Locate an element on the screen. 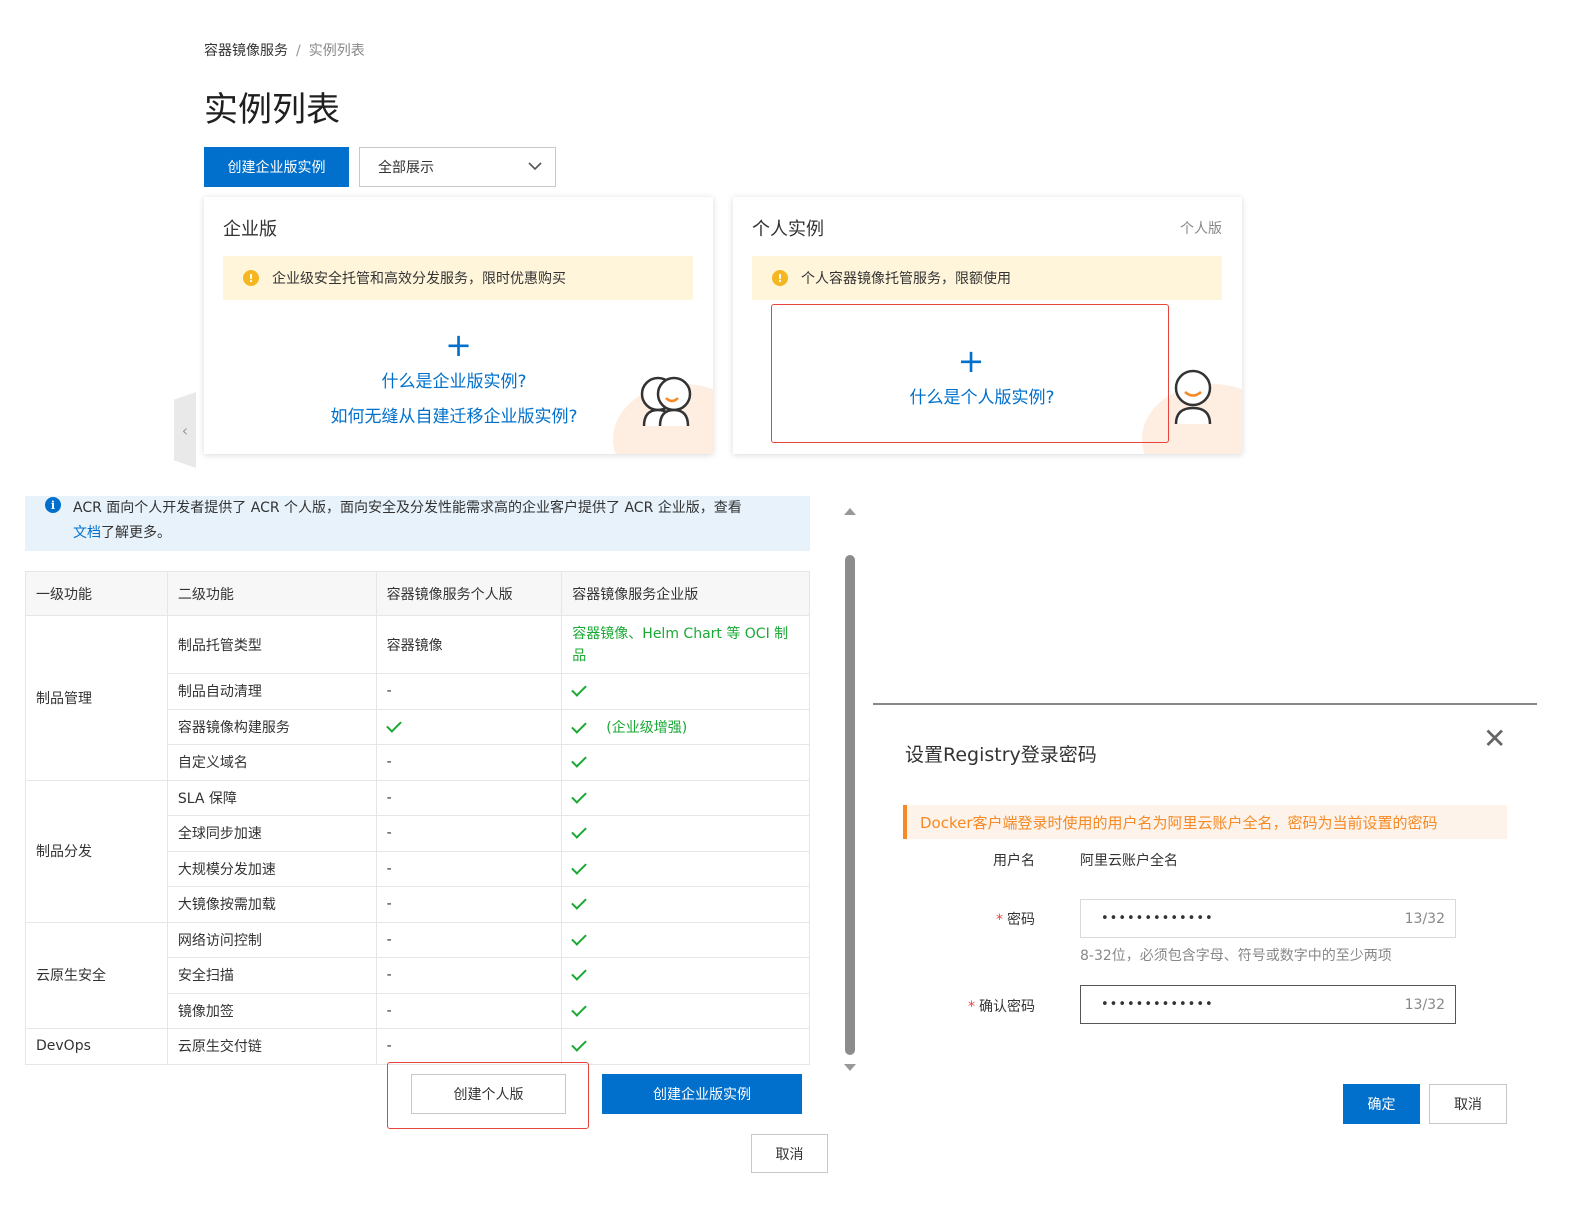 The image size is (1586, 1211). confirm-password-value: ••••••••••••• is located at coordinates (1157, 1004).